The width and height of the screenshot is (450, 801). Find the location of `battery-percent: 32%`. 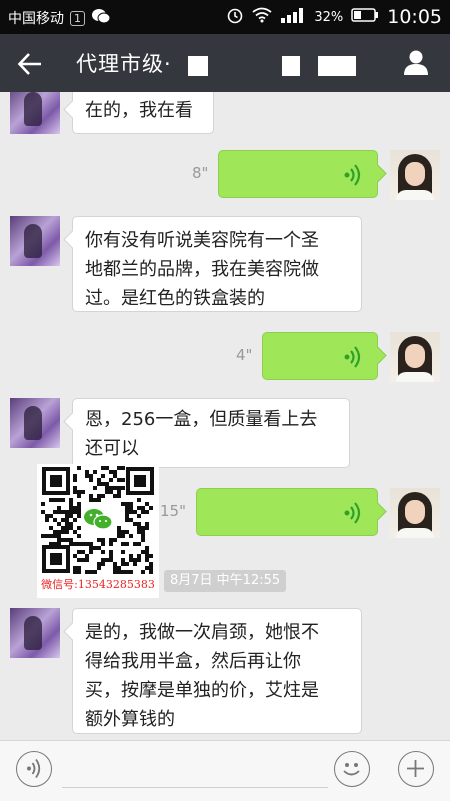

battery-percent: 32% is located at coordinates (329, 17).